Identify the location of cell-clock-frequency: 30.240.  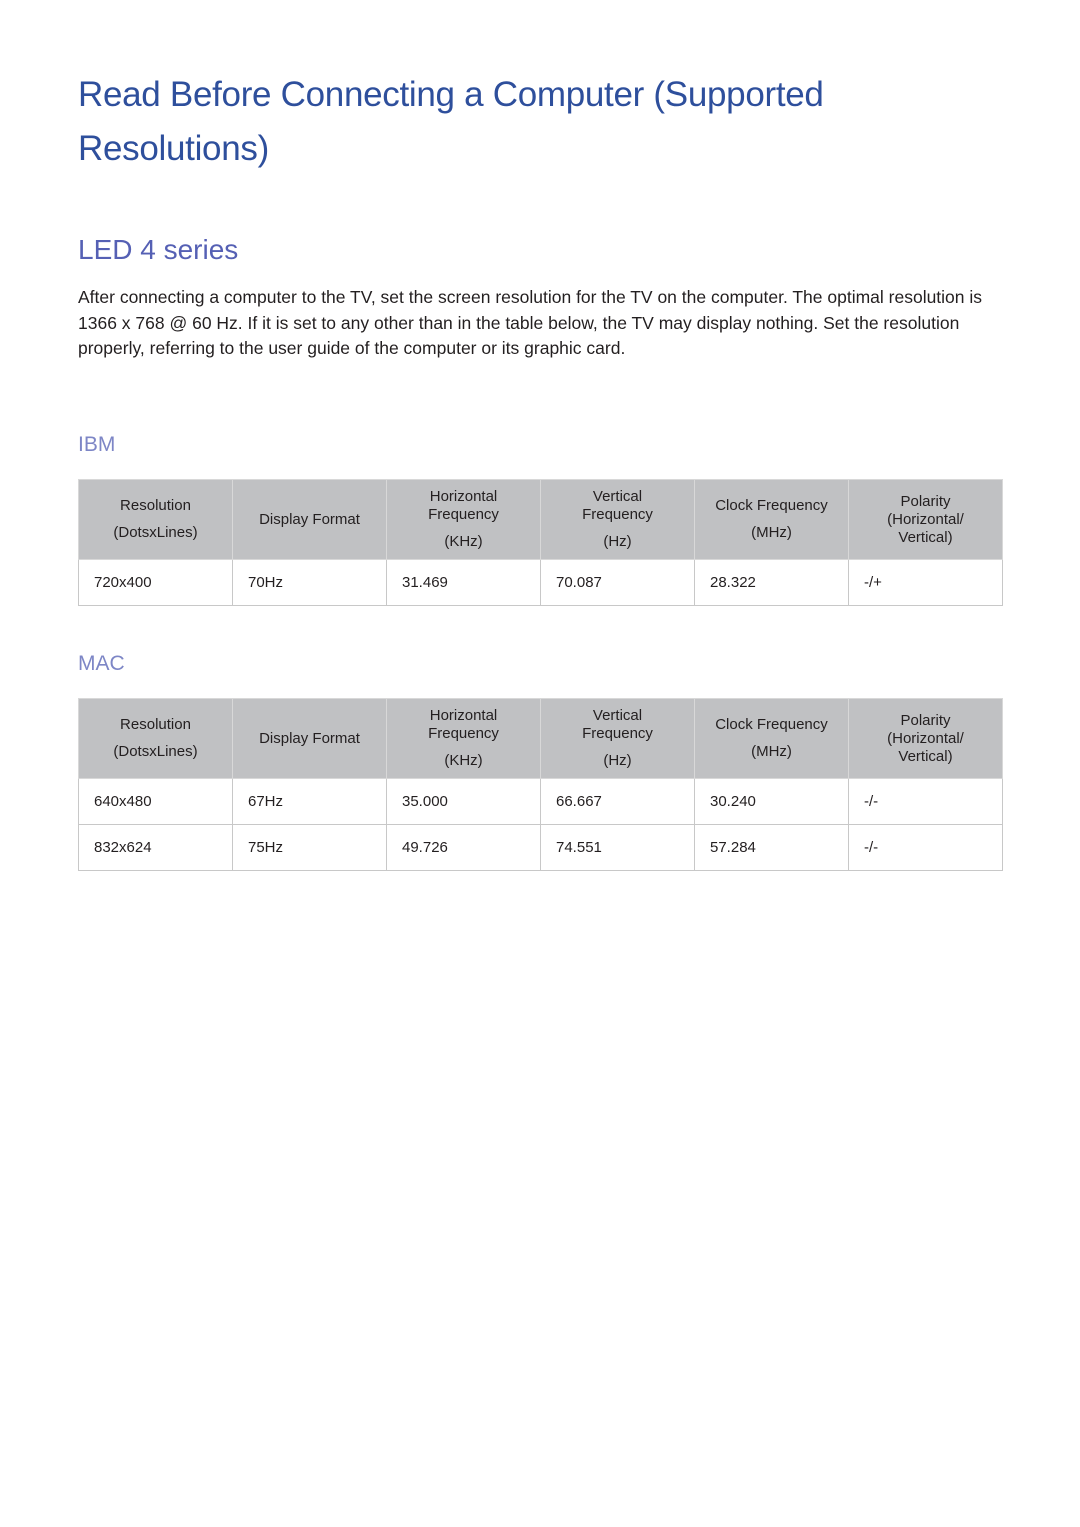
(771, 801).